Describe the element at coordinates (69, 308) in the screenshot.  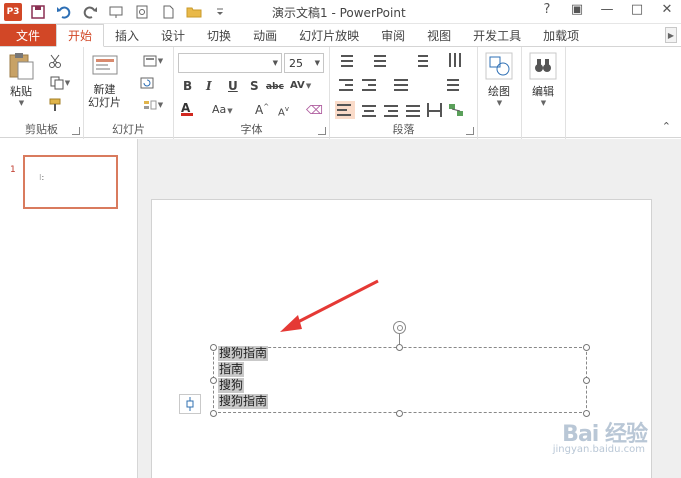
I see `slide-thumbnail-pane: 1 ⁝:` at that location.